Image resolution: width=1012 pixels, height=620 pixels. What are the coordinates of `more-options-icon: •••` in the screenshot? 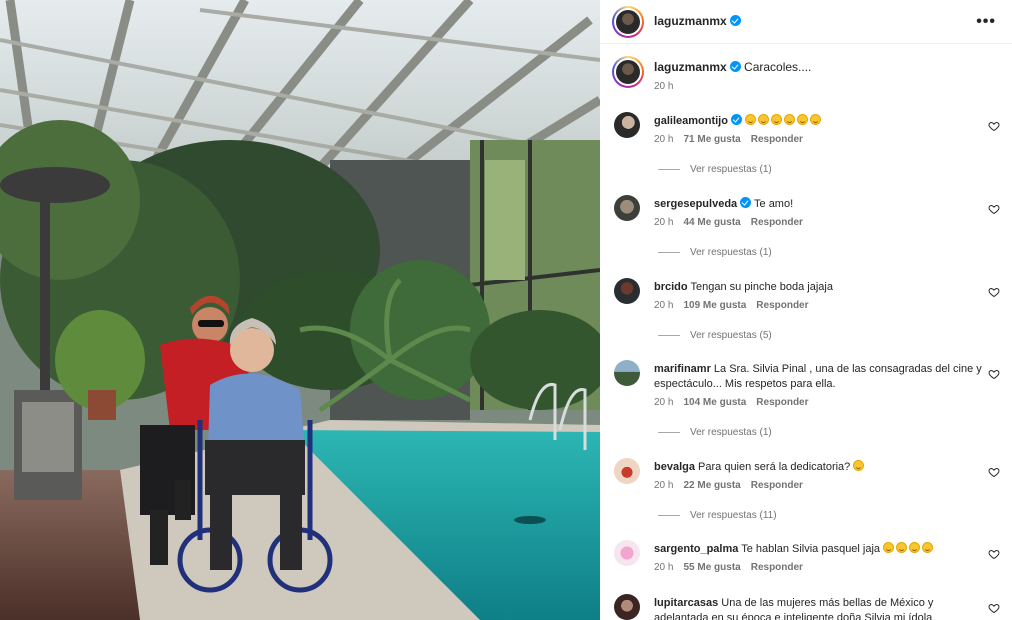 It's located at (986, 22).